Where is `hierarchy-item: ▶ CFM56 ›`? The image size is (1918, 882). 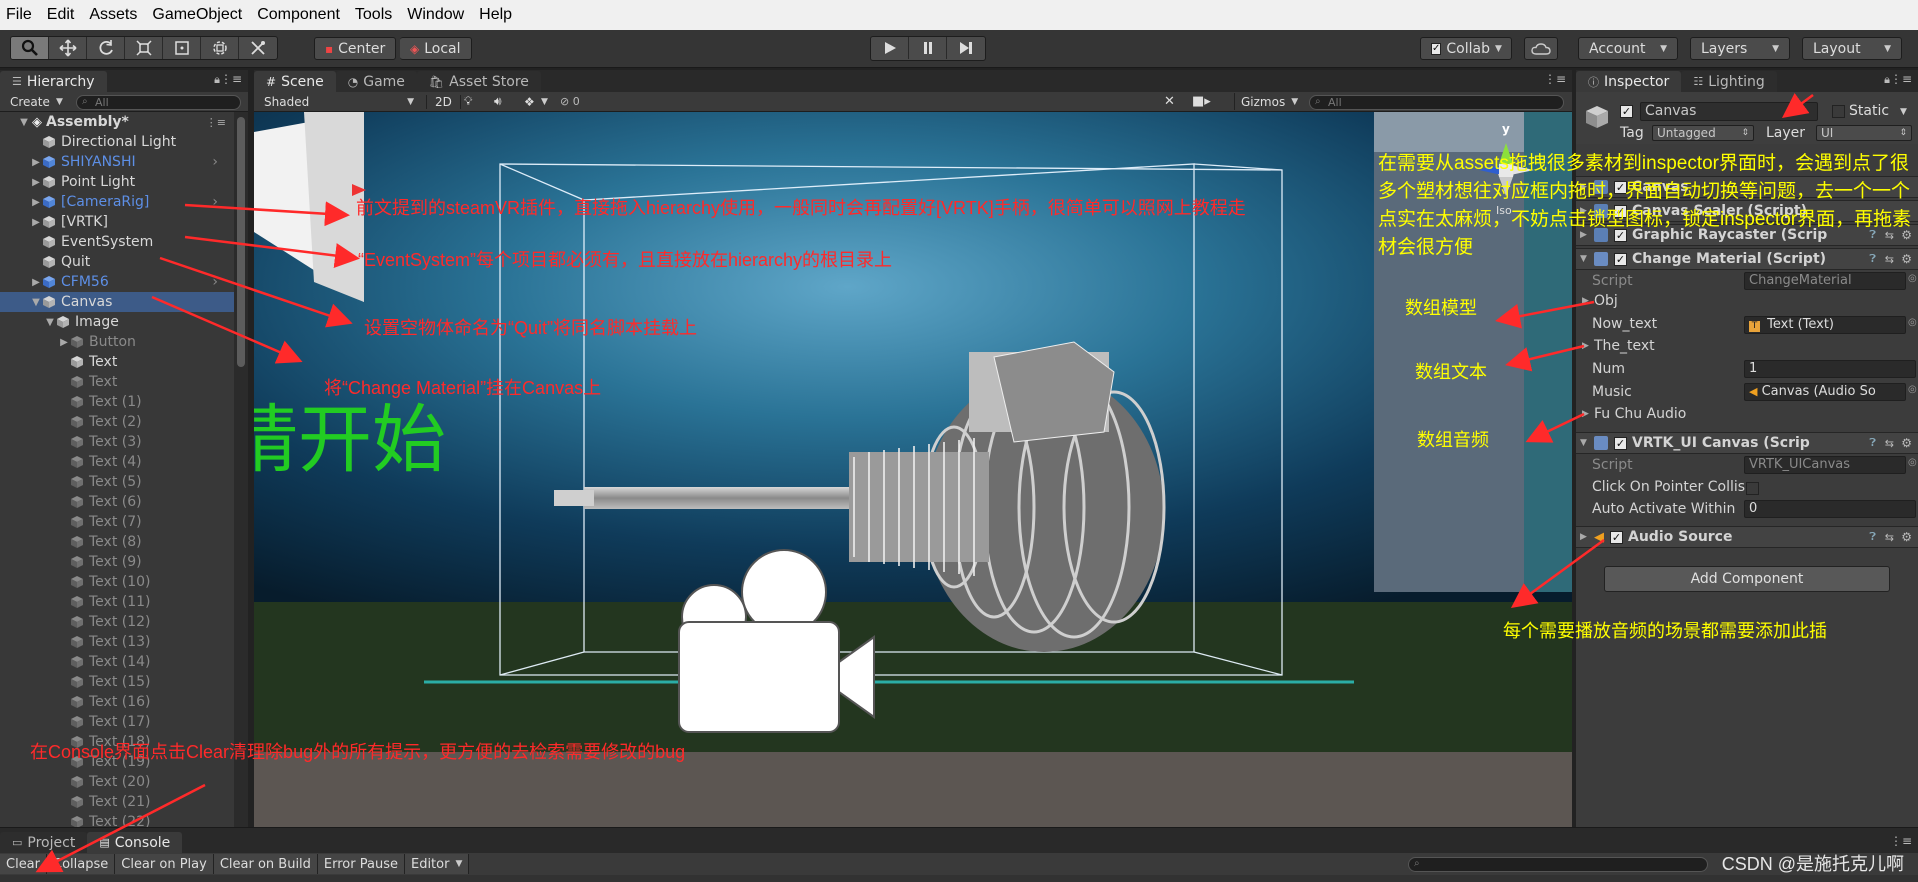 hierarchy-item: ▶ CFM56 › is located at coordinates (117, 282).